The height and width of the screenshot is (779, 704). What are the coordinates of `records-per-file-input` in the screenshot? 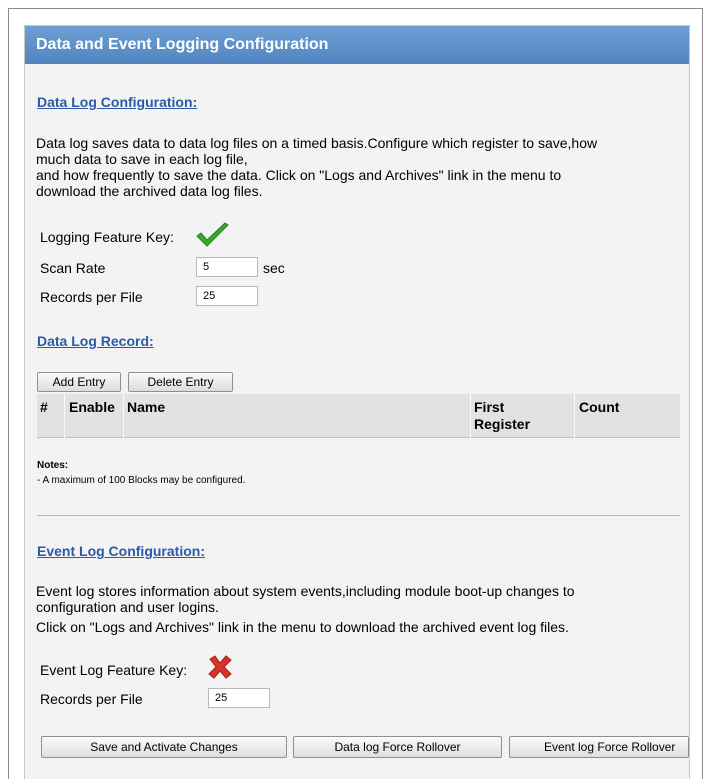 It's located at (227, 296).